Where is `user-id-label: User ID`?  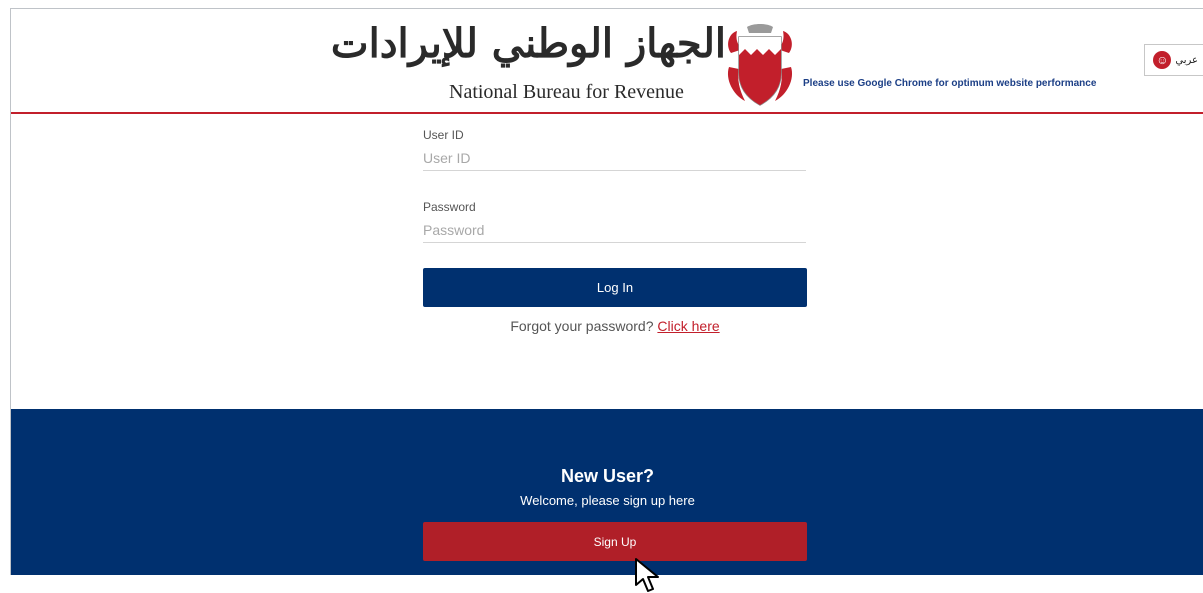 user-id-label: User ID is located at coordinates (443, 135).